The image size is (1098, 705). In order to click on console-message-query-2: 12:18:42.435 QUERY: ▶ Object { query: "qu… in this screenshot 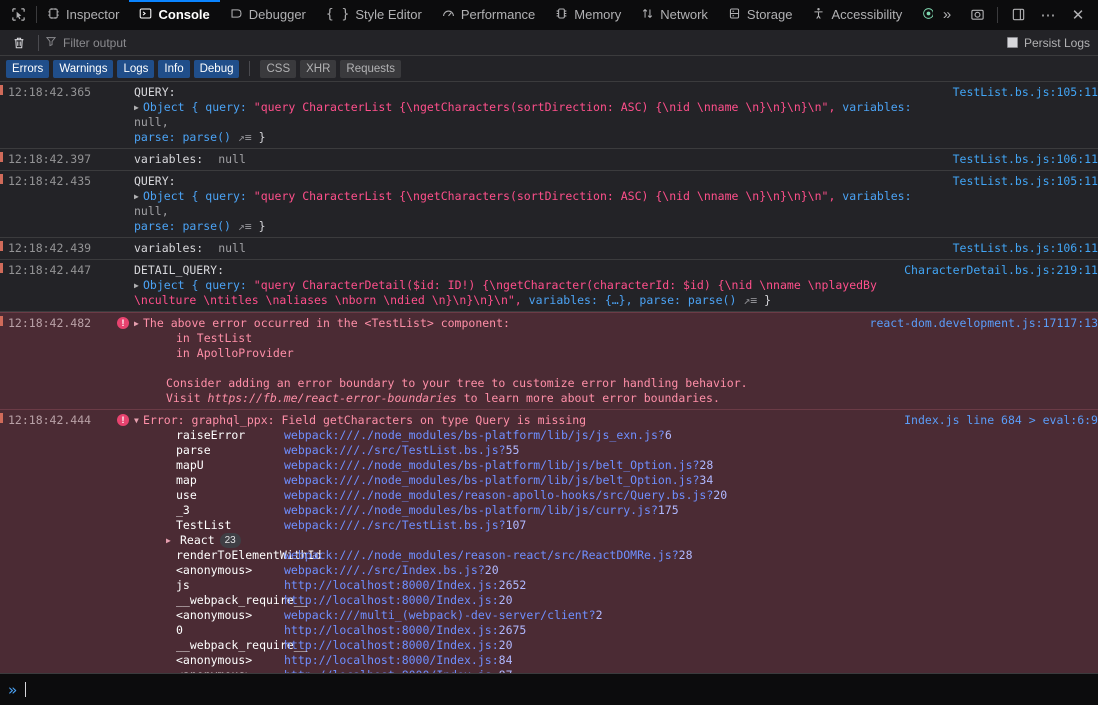, I will do `click(549, 204)`.